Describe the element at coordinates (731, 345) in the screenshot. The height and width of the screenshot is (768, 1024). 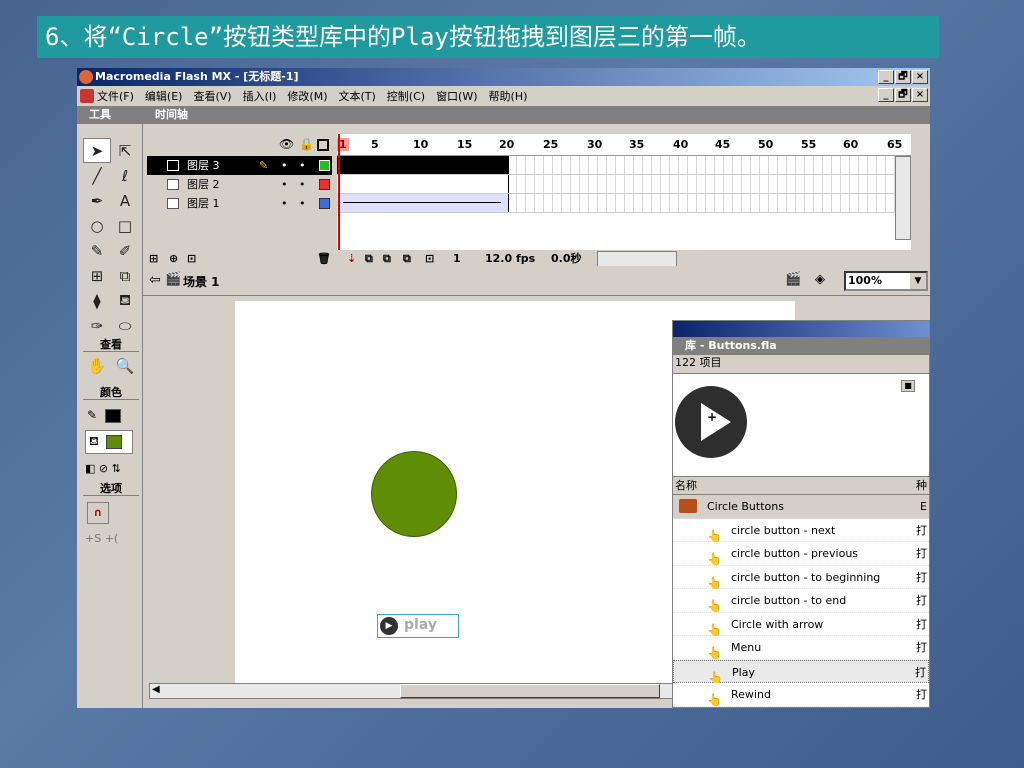
I see `library-title: 库 - Buttons.fla` at that location.